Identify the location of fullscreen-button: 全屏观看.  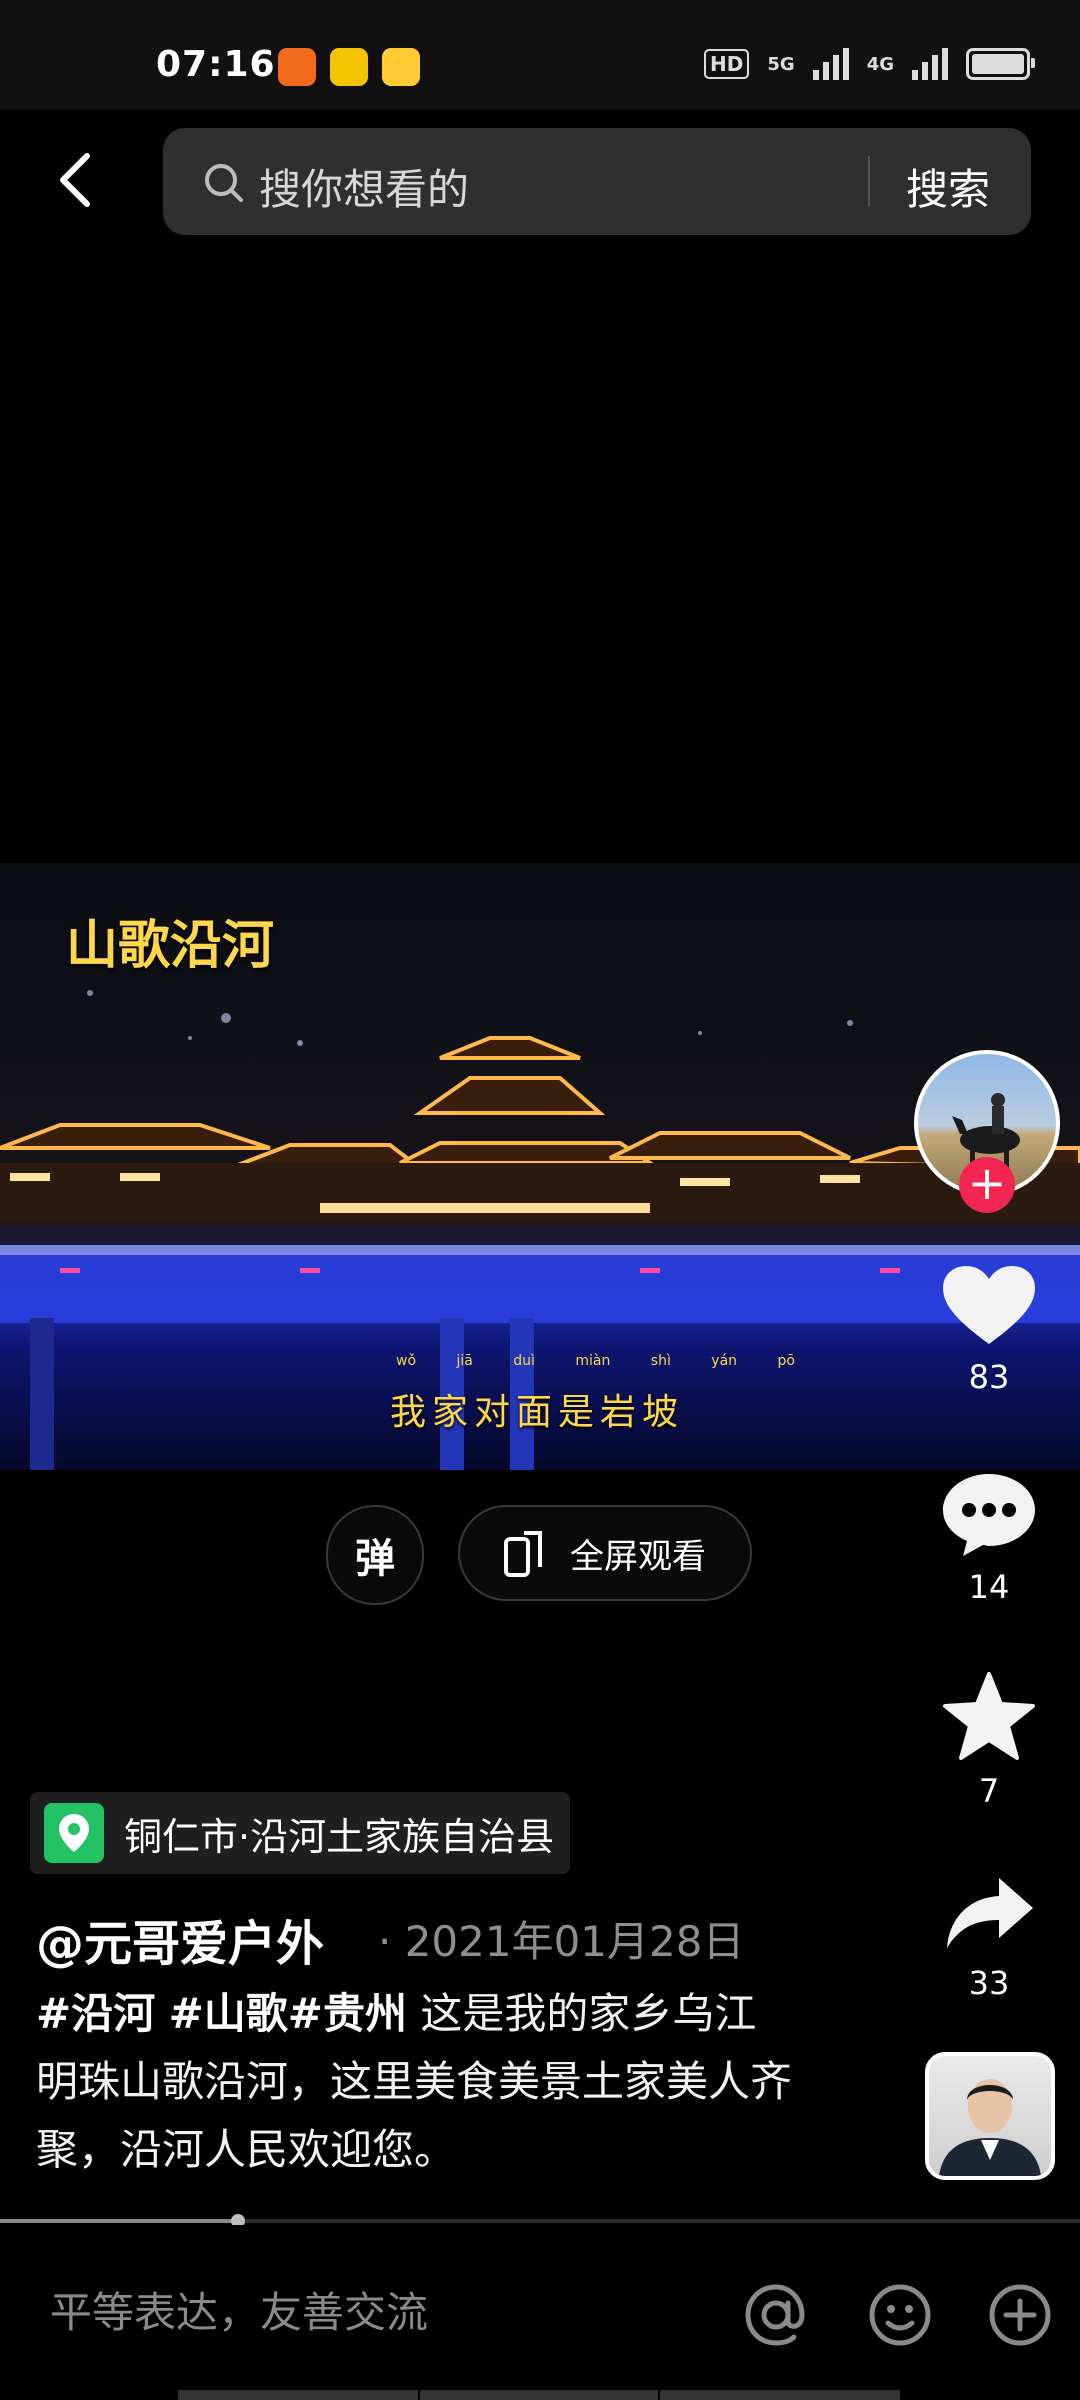
(605, 1553).